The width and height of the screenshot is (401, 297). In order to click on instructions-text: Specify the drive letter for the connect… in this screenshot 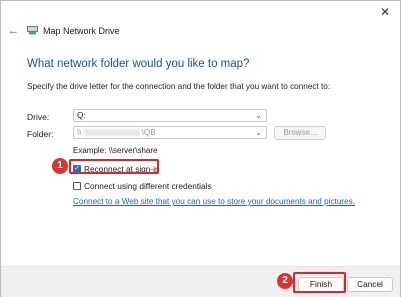, I will do `click(179, 86)`.